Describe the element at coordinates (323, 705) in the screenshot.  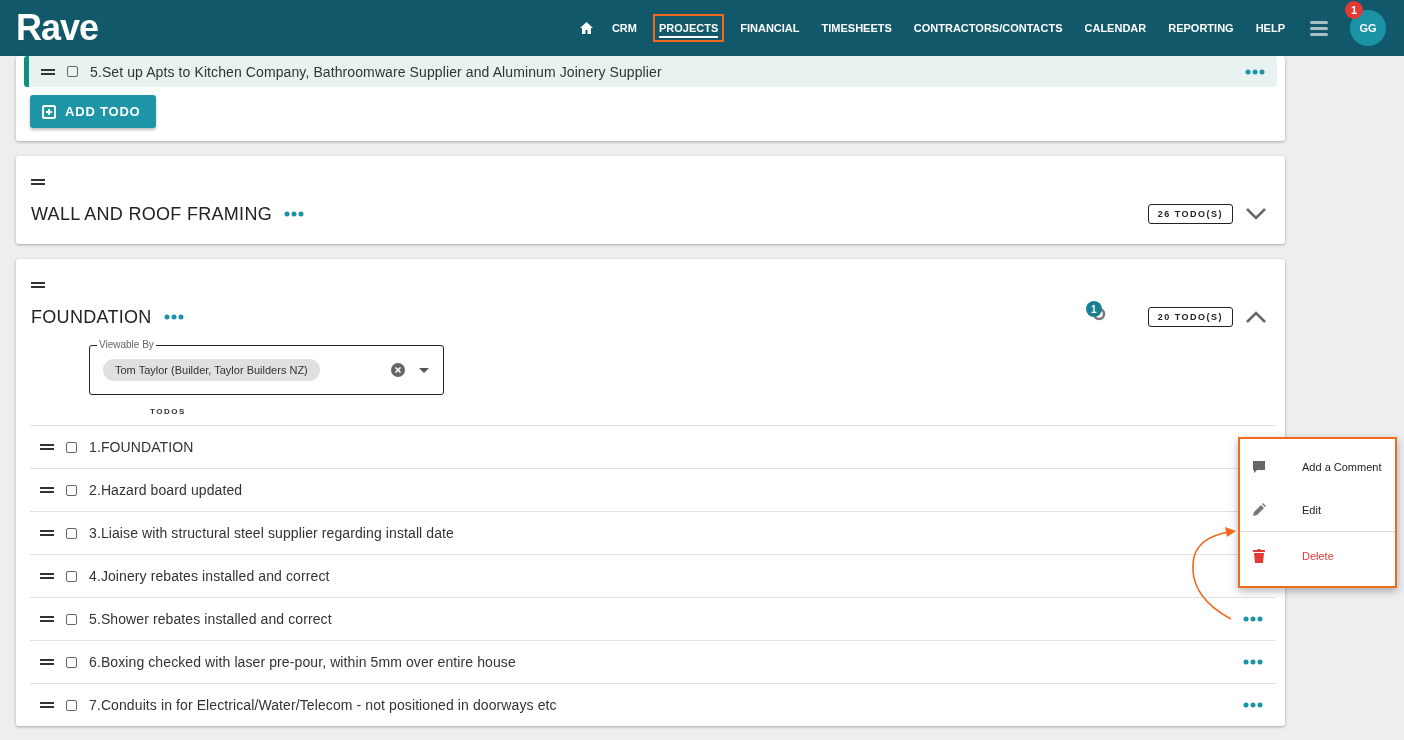
I see `todo-text: 7.Conduits in for Electrical/Water/Telecom - not positioned in doorways etc` at that location.